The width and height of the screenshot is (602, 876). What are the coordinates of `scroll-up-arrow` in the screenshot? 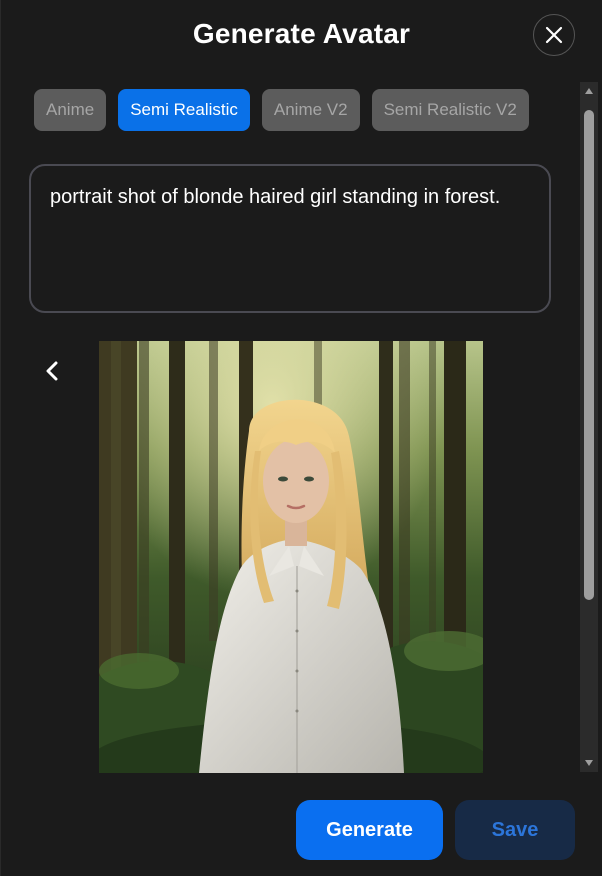 It's located at (589, 91).